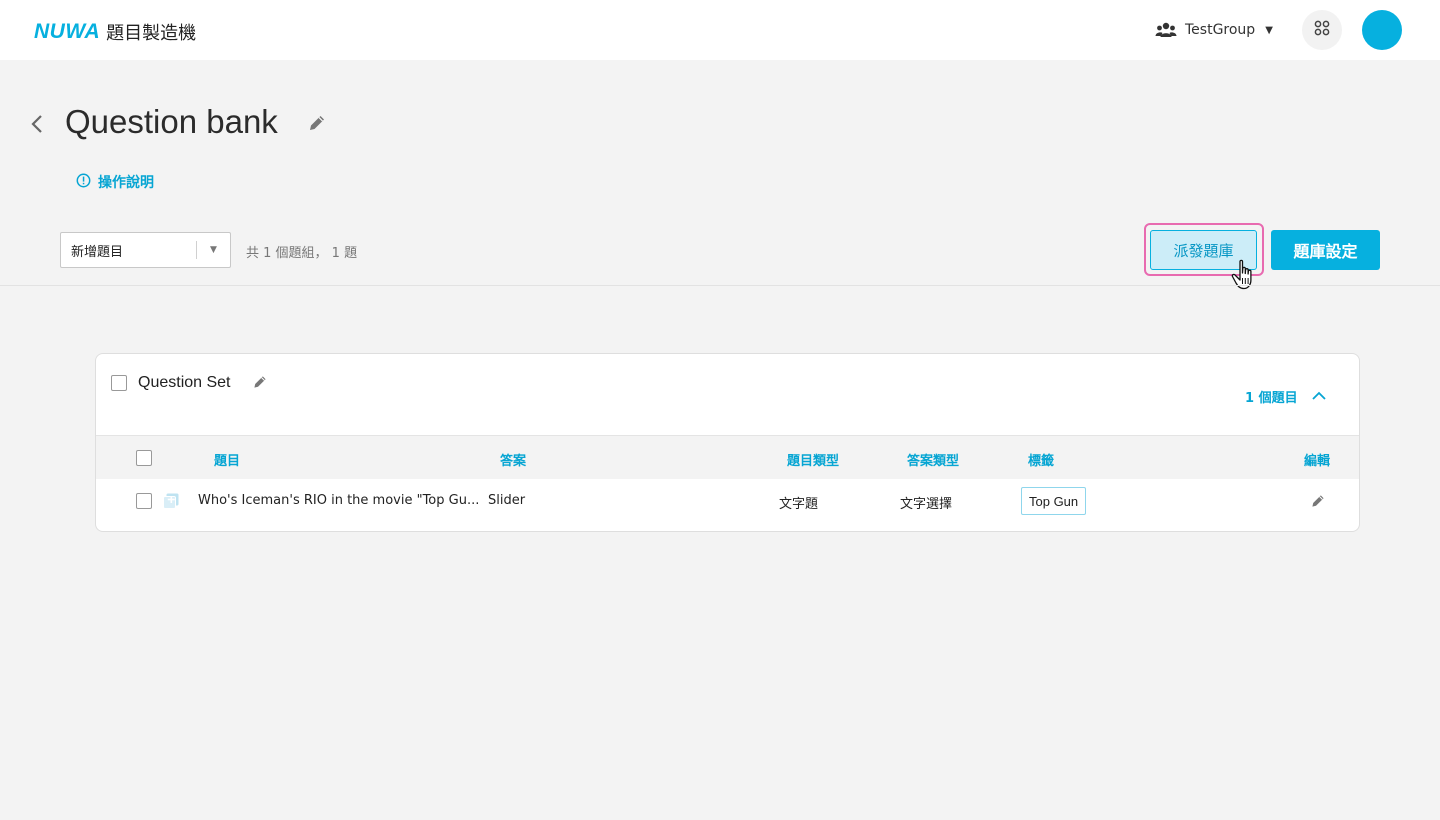 Image resolution: width=1440 pixels, height=820 pixels. I want to click on question-count-label: 1 個題目, so click(1271, 398).